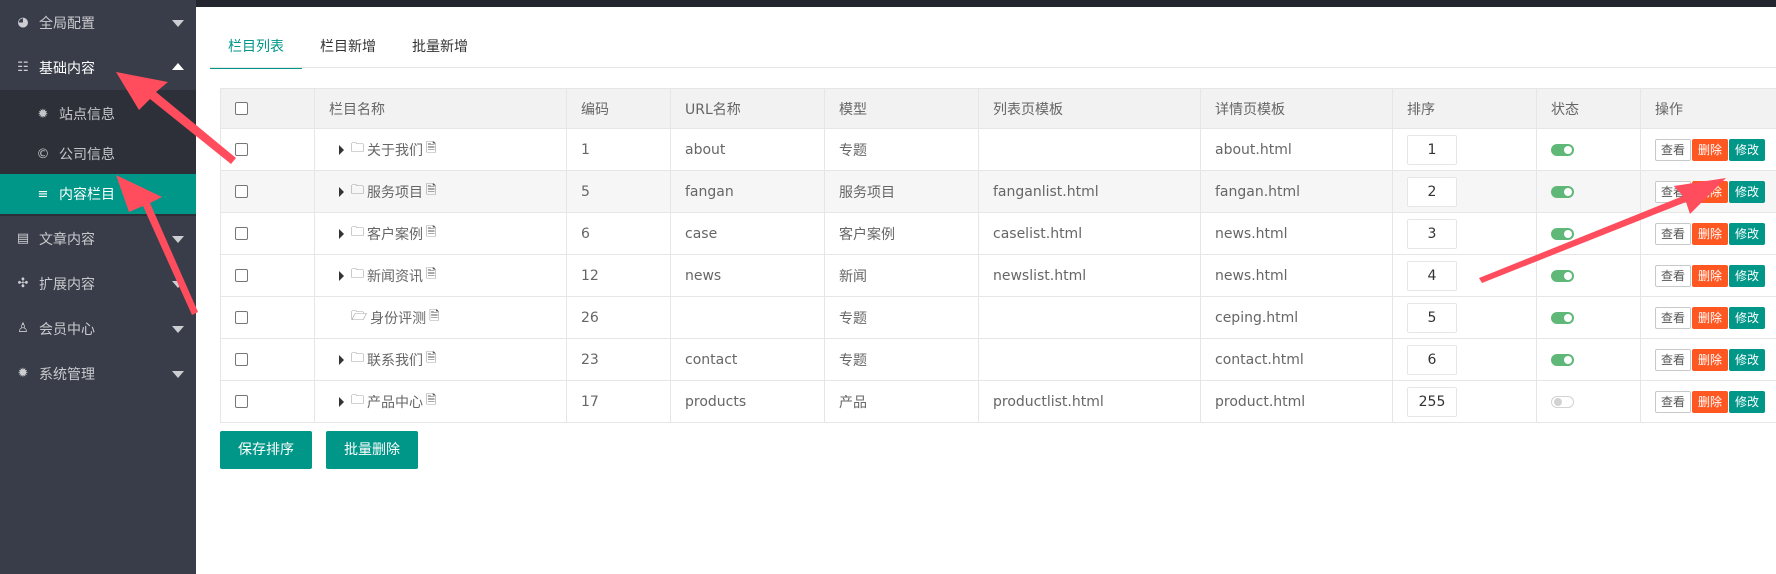 The image size is (1776, 574). What do you see at coordinates (241, 108) in the screenshot?
I see `select-all-checkbox` at bounding box center [241, 108].